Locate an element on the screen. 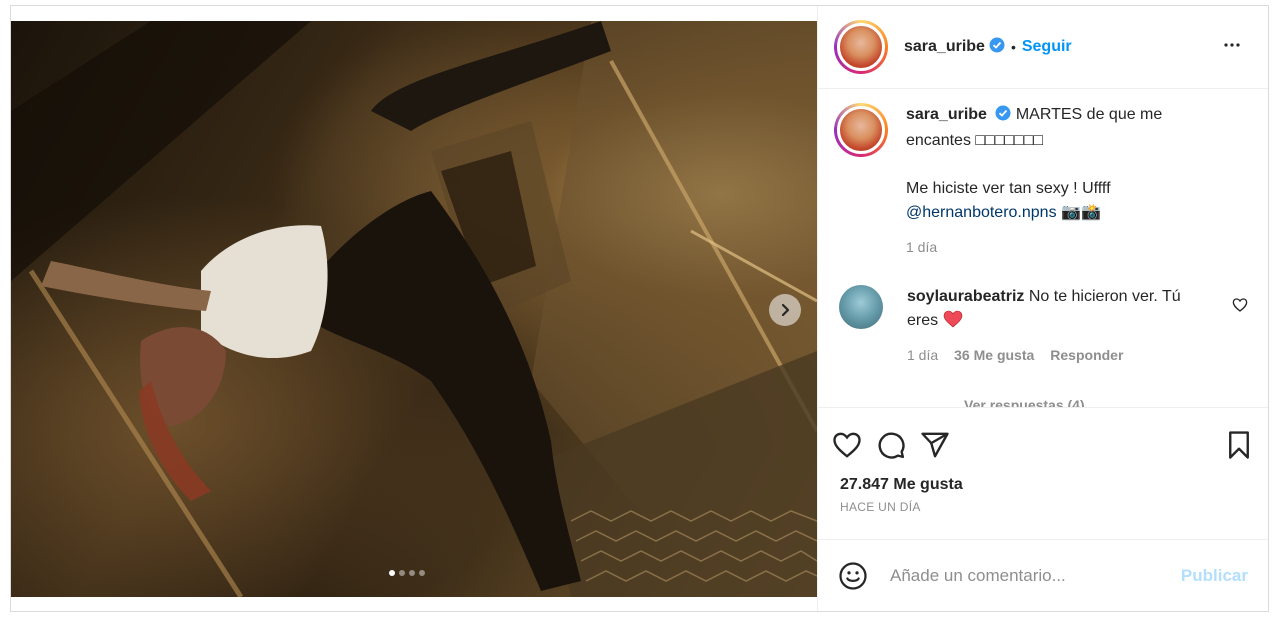  comment-icon is located at coordinates (891, 445).